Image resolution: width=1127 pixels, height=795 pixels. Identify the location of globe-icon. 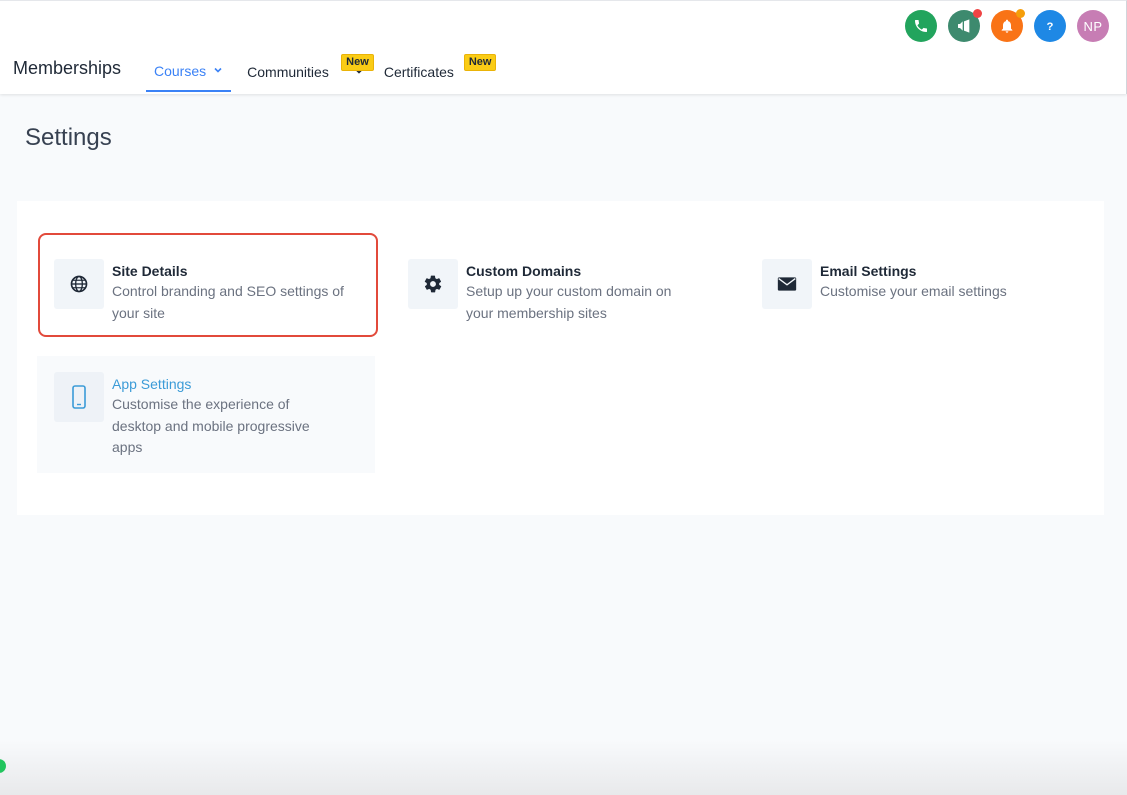
(79, 284).